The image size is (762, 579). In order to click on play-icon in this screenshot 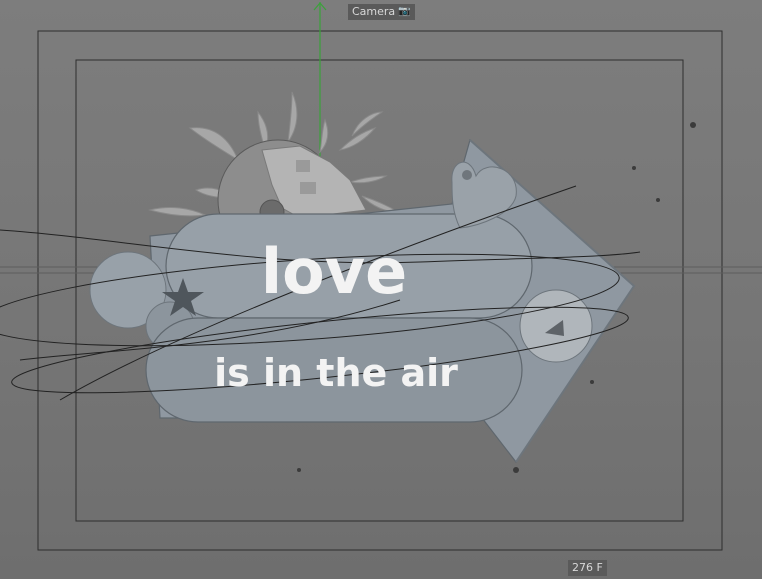, I will do `click(556, 326)`.